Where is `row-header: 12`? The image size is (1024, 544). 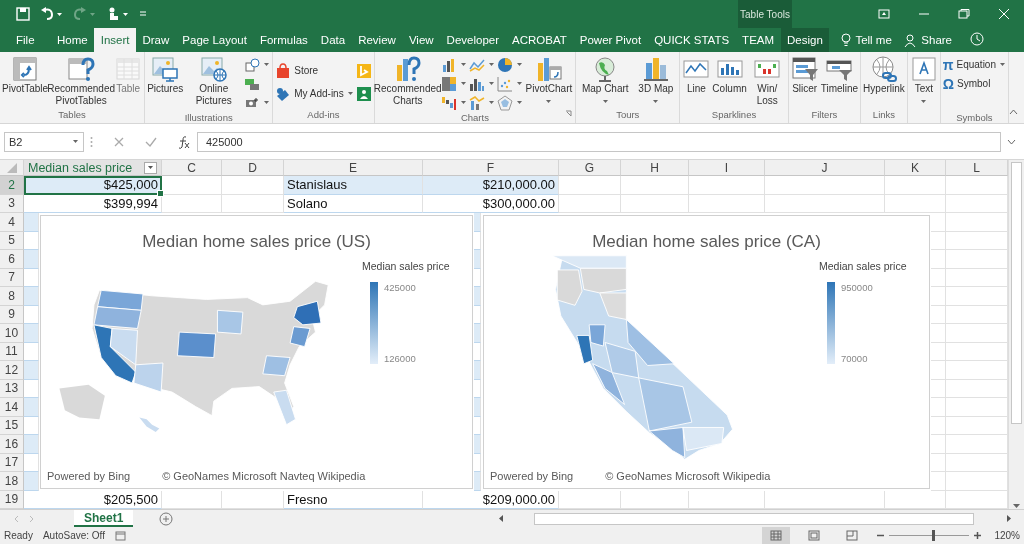 row-header: 12 is located at coordinates (12, 370).